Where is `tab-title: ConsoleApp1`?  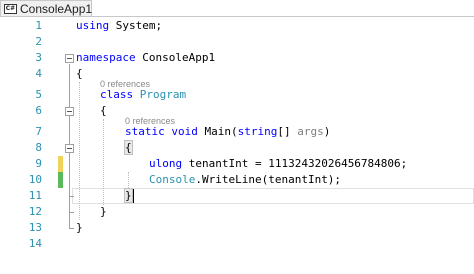
tab-title: ConsoleApp1 is located at coordinates (56, 9).